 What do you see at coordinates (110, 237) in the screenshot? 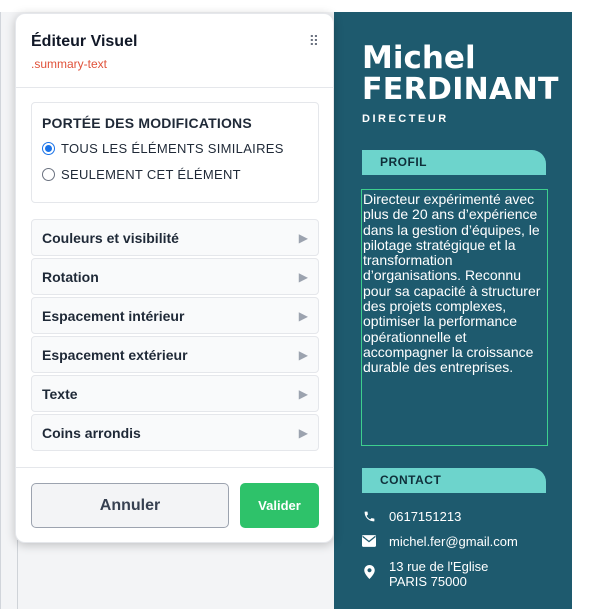
I see `section-label: Couleurs et visibilité` at bounding box center [110, 237].